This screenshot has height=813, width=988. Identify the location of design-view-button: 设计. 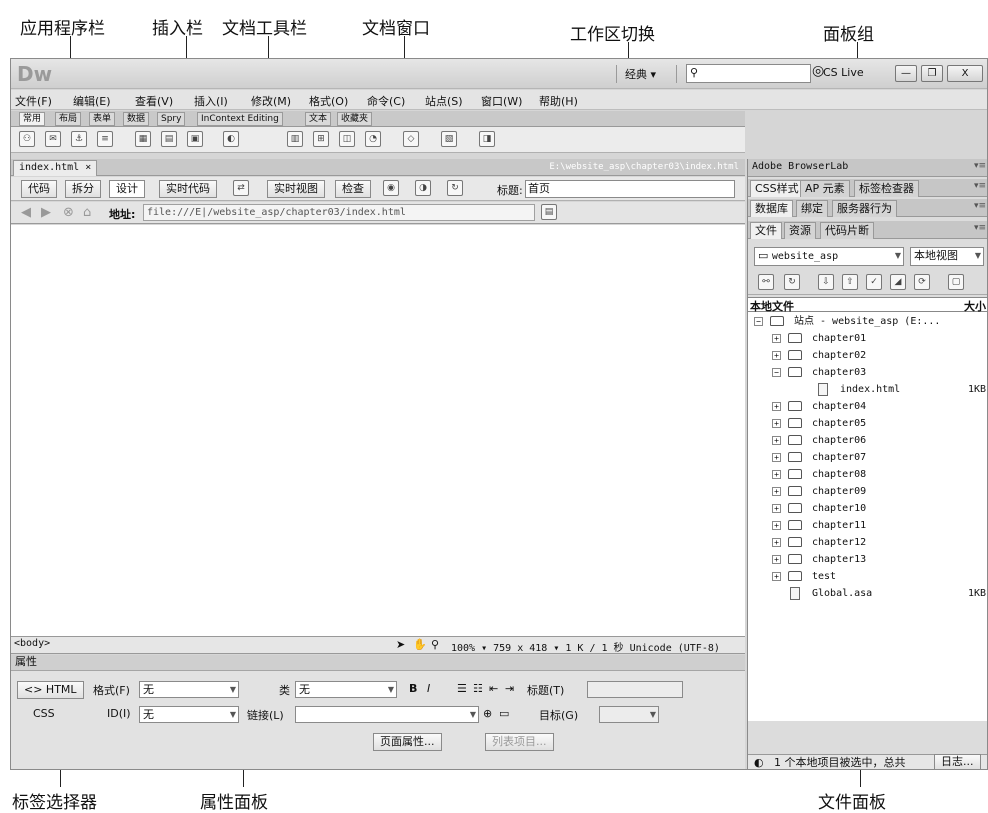
(127, 189).